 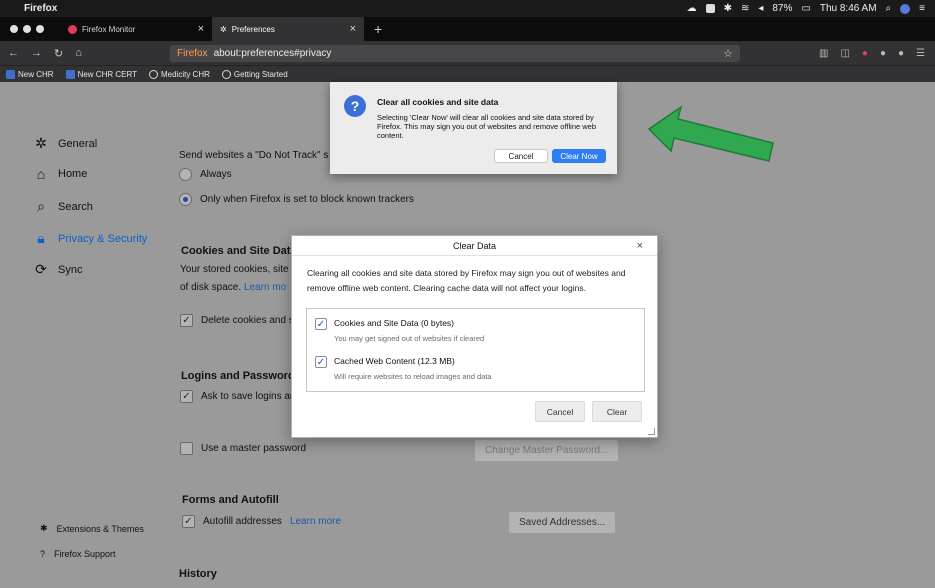 What do you see at coordinates (186, 448) in the screenshot?
I see `checkbox-unchecked` at bounding box center [186, 448].